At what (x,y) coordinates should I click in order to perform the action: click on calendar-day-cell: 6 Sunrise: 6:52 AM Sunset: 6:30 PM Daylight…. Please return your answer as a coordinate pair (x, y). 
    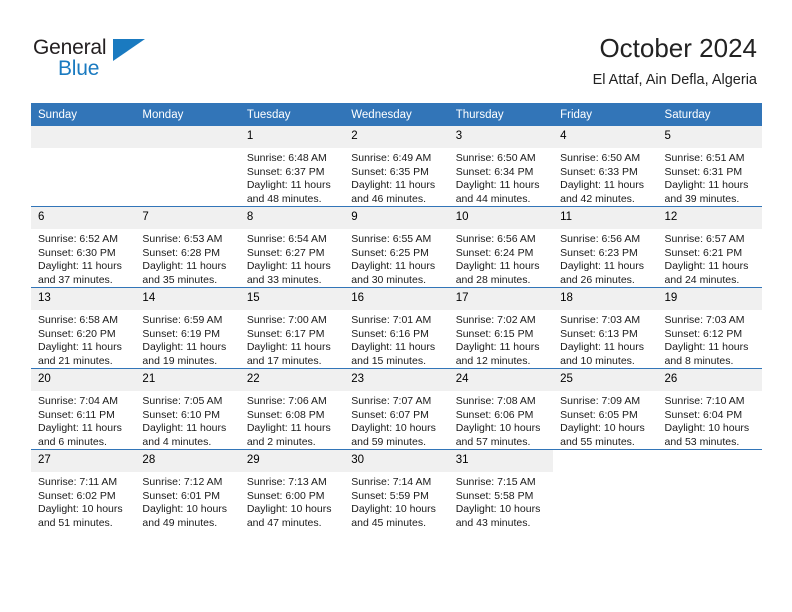
    Looking at the image, I should click on (83, 247).